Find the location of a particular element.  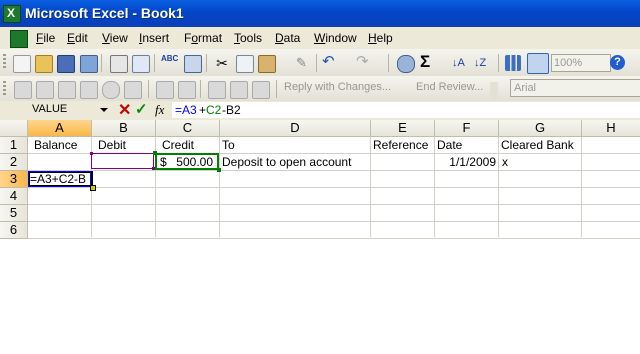

new-icon is located at coordinates (22, 64).